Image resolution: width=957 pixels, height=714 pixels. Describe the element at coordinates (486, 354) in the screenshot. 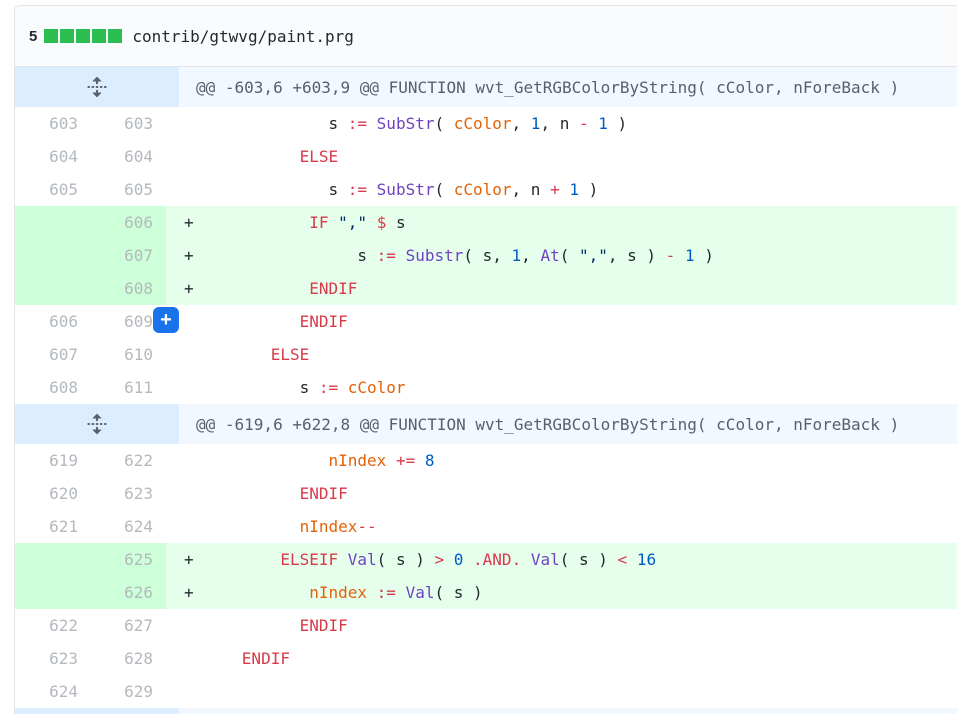

I see `diff-row: 607 610 ELSE` at that location.